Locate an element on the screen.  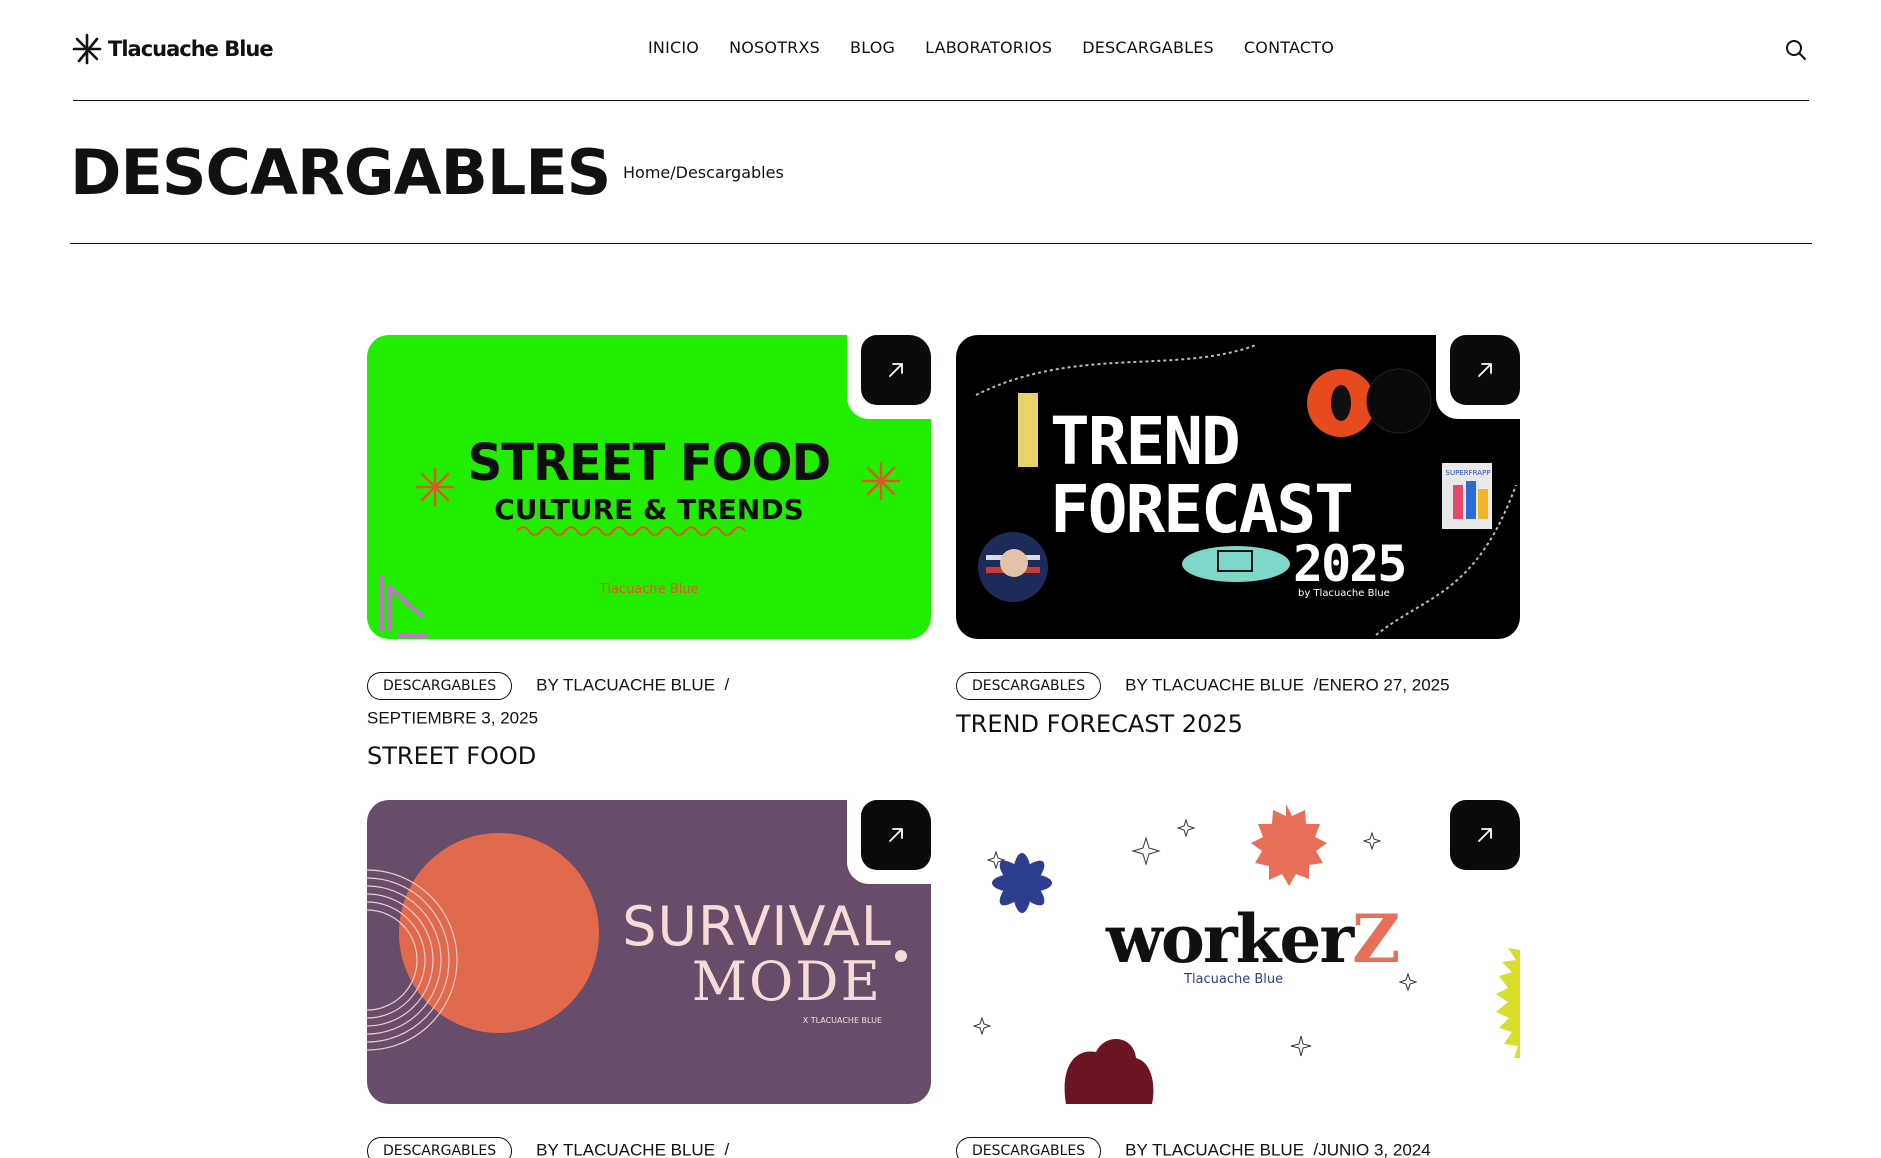
wavy-underline is located at coordinates (631, 531).